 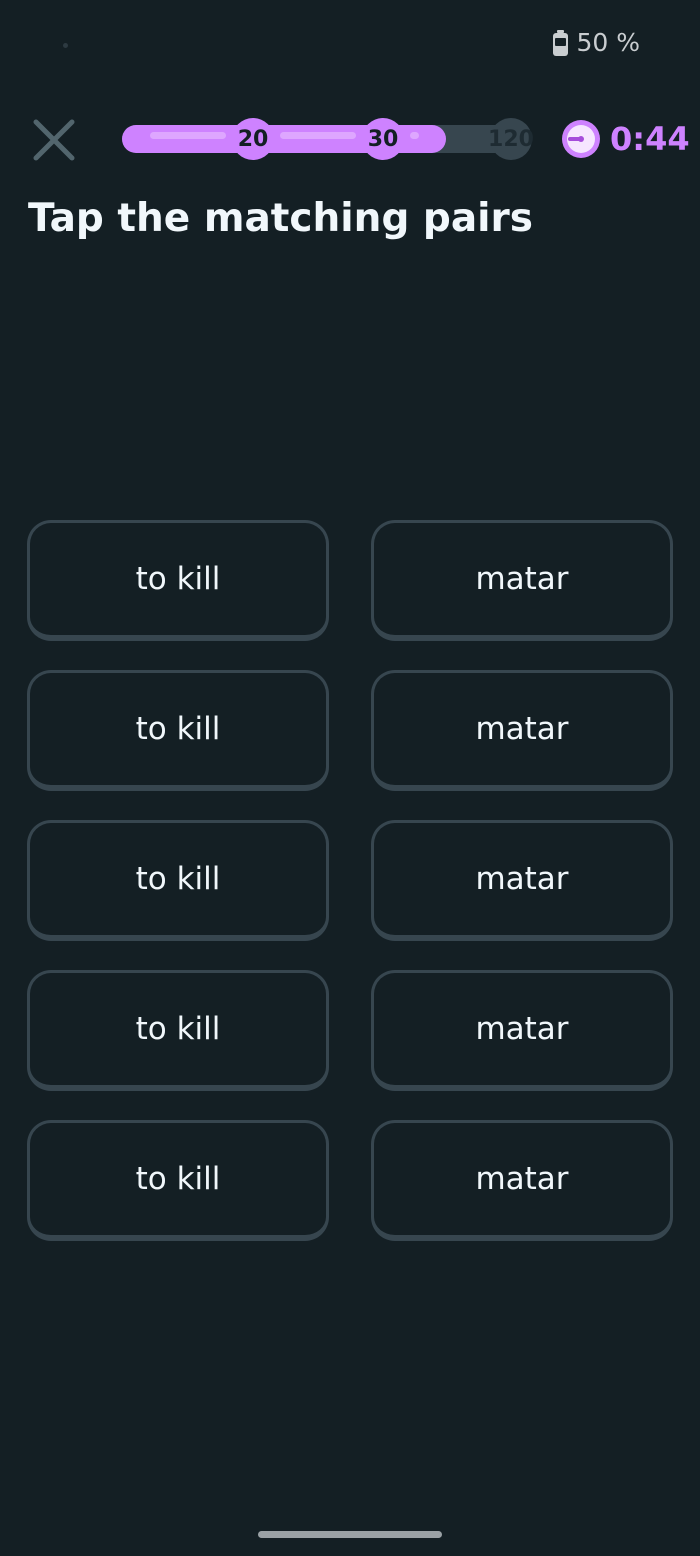 What do you see at coordinates (561, 42) in the screenshot?
I see `battery-icon` at bounding box center [561, 42].